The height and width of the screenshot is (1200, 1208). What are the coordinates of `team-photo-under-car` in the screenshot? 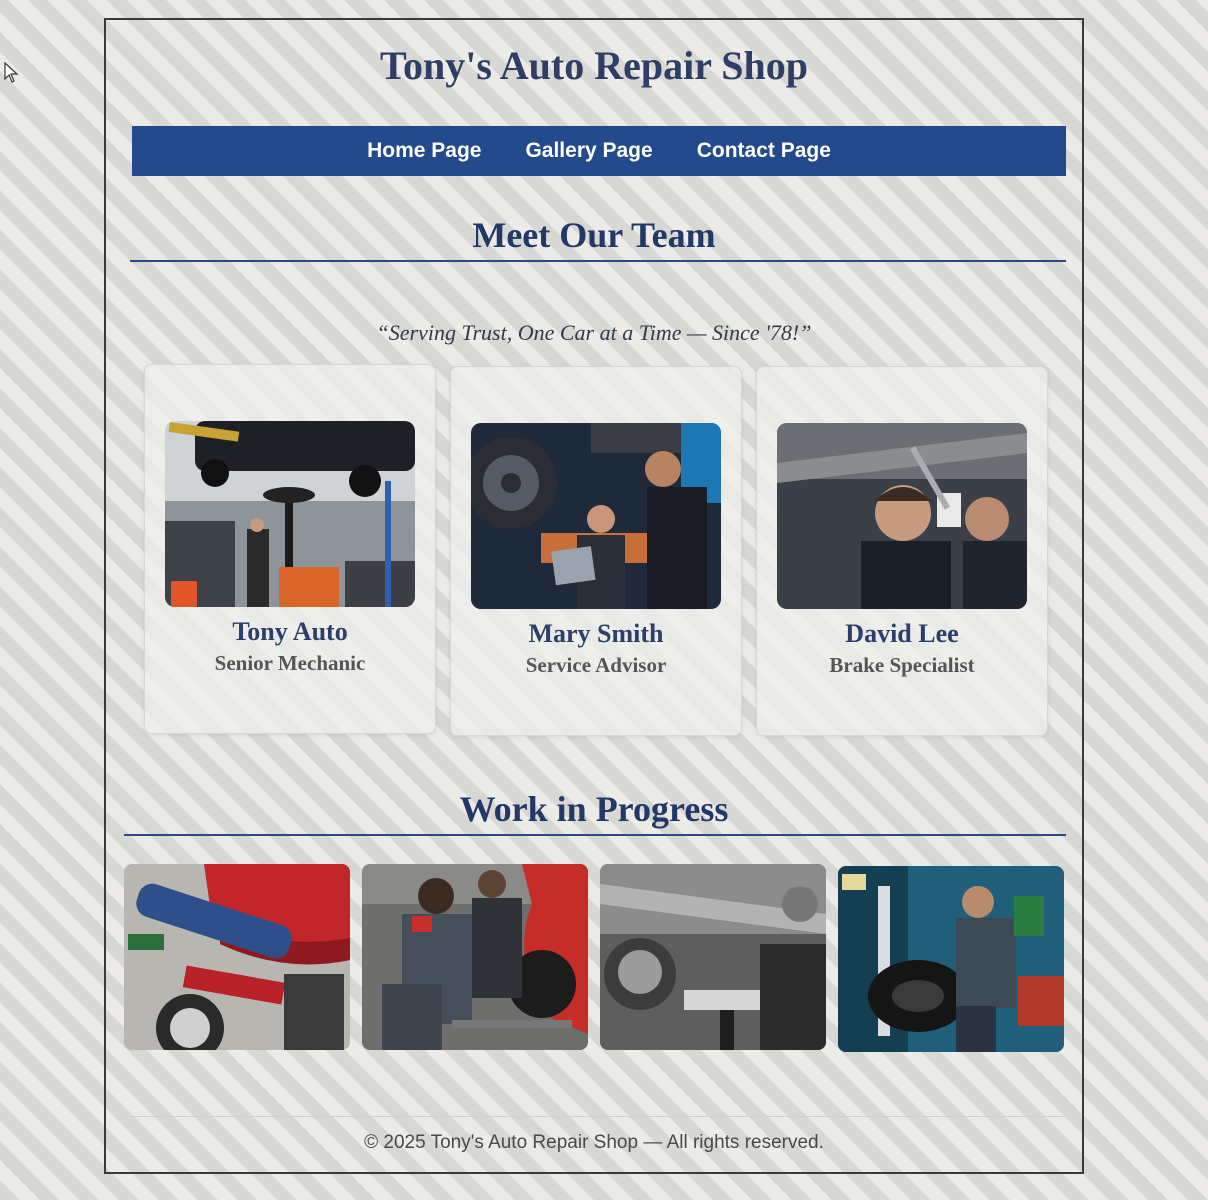 It's located at (902, 516).